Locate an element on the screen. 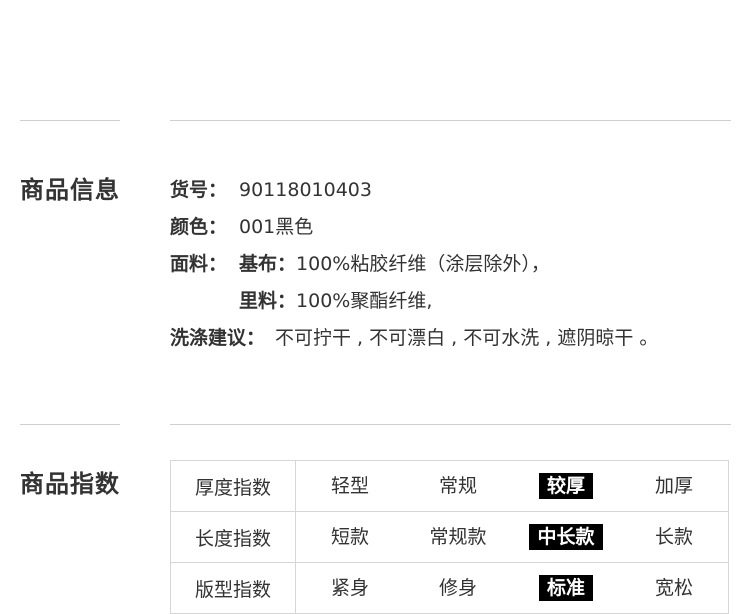  lining-line: 里料：100%聚酯纤维, is located at coordinates (335, 299).